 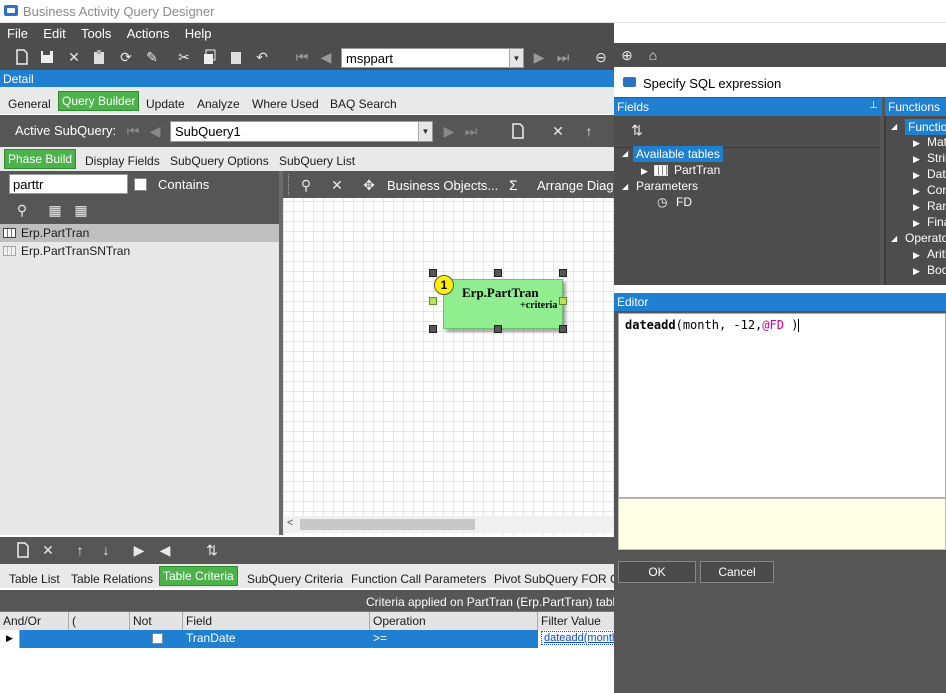 What do you see at coordinates (697, 170) in the screenshot?
I see `table-node-parttran: PartTran` at bounding box center [697, 170].